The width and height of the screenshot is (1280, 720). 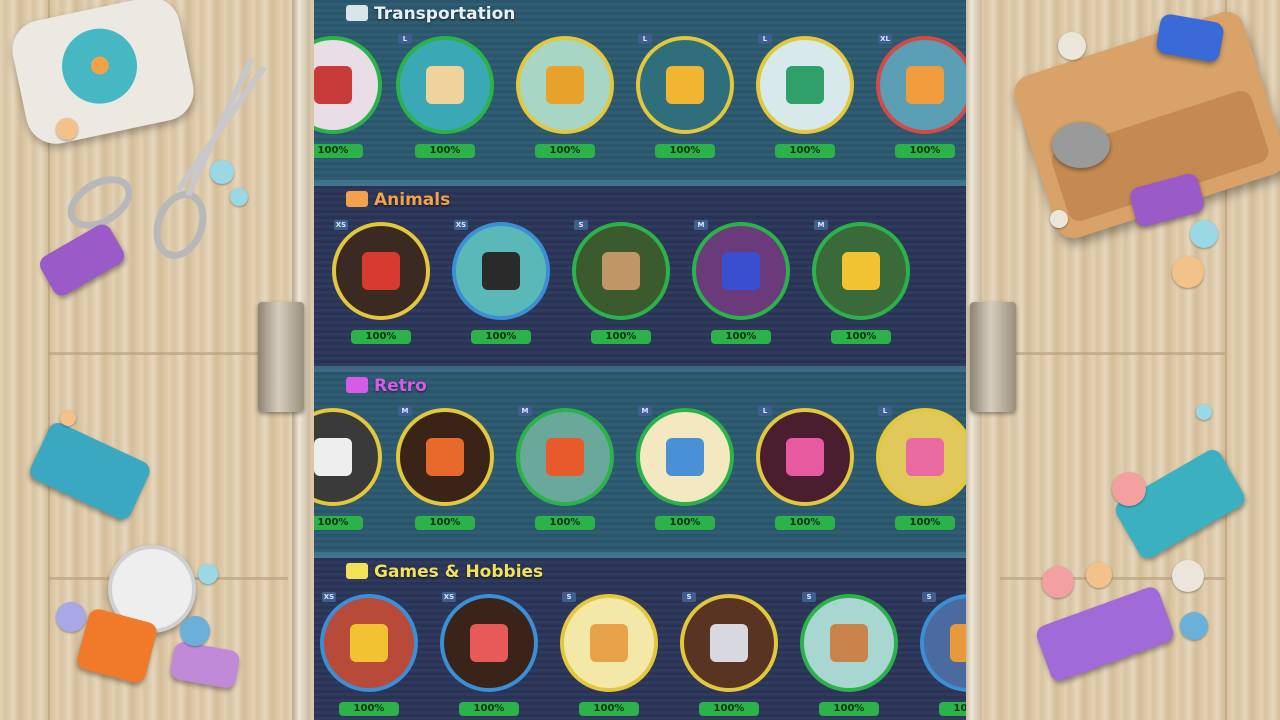 I want to click on bee-icon, so click(x=861, y=271).